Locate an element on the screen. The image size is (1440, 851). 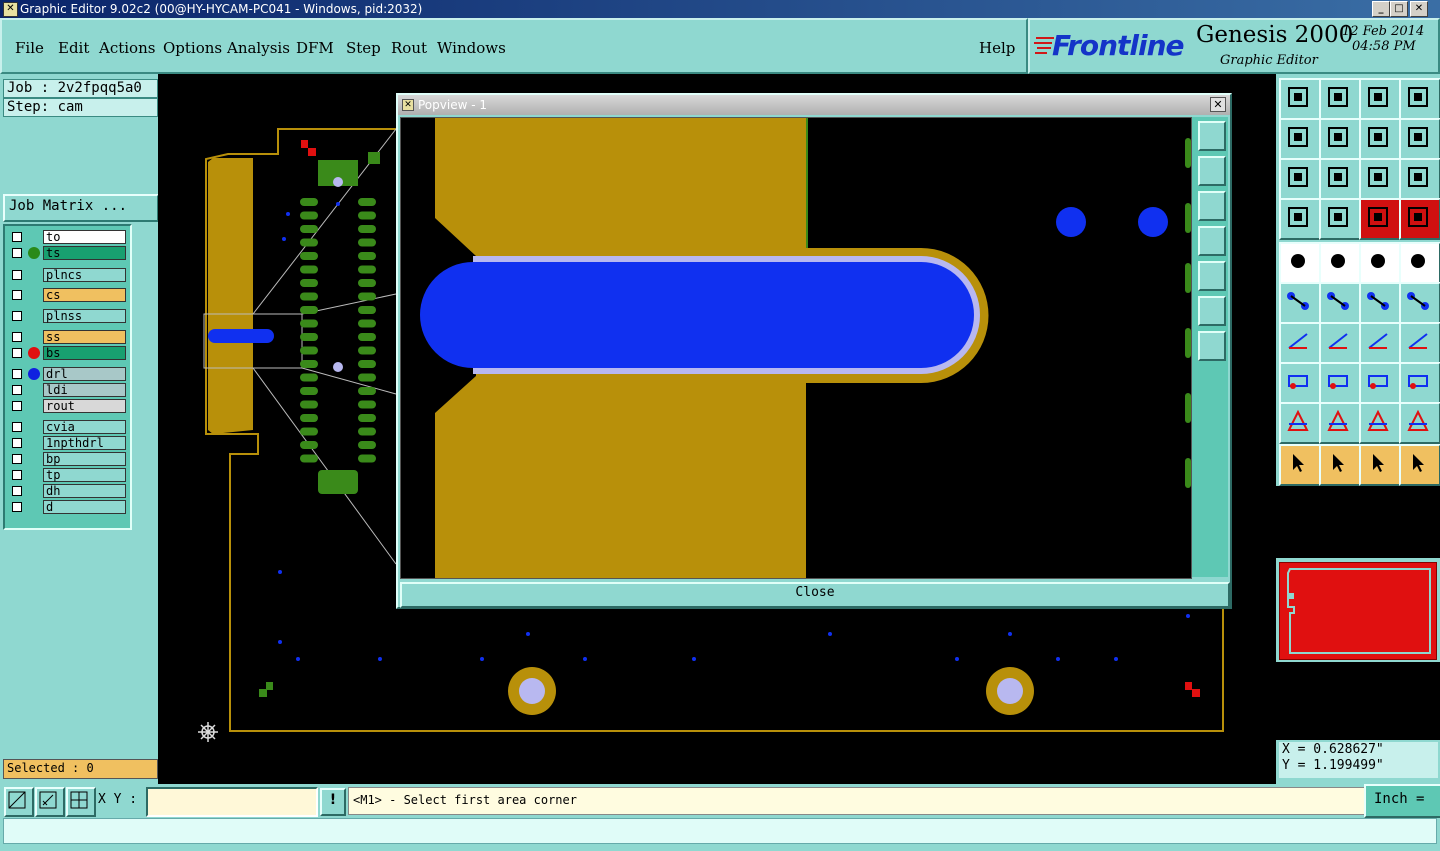
maximize-button: □ is located at coordinates (1399, 9).